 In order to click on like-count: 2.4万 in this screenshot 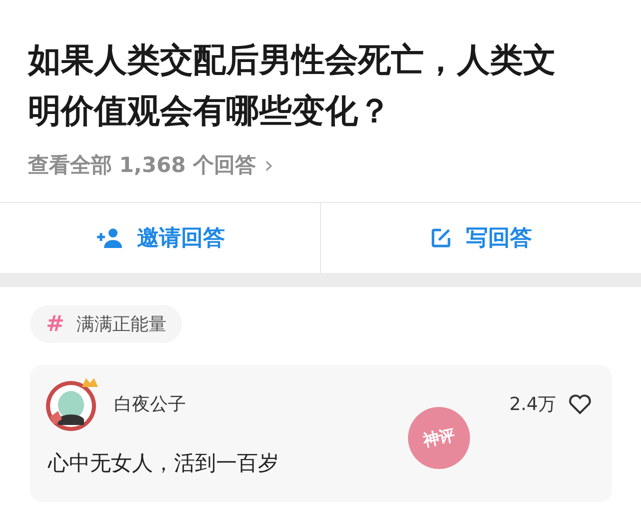, I will do `click(532, 404)`.